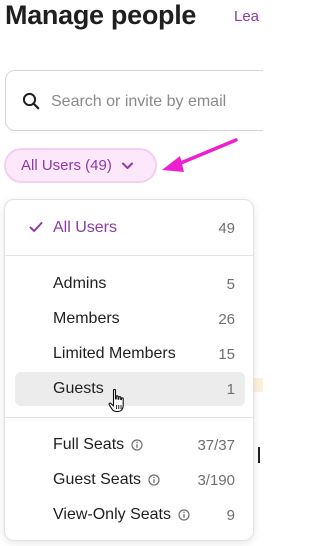  What do you see at coordinates (226, 228) in the screenshot?
I see `menu-item-count: 49` at bounding box center [226, 228].